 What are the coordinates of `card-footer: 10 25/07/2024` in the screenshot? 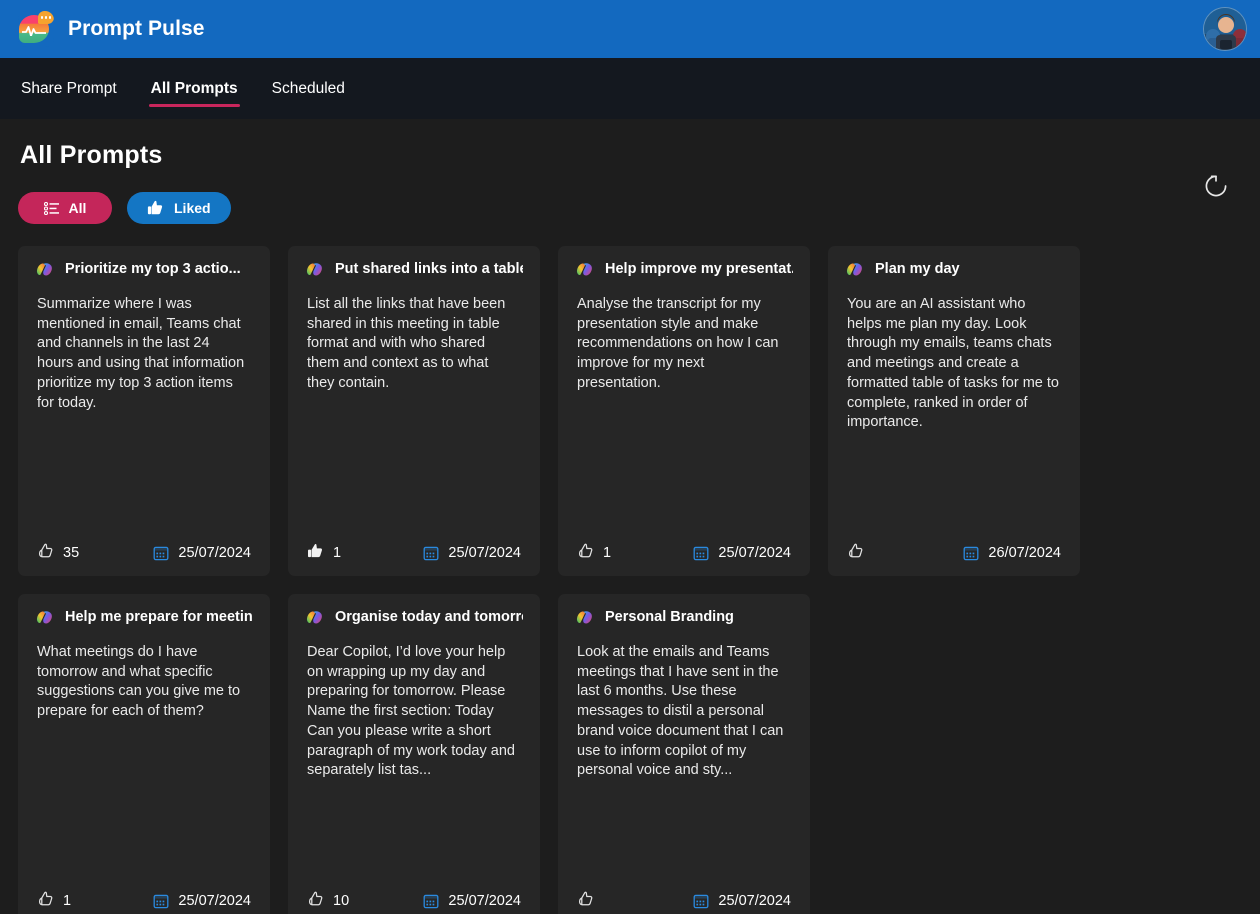 It's located at (414, 896).